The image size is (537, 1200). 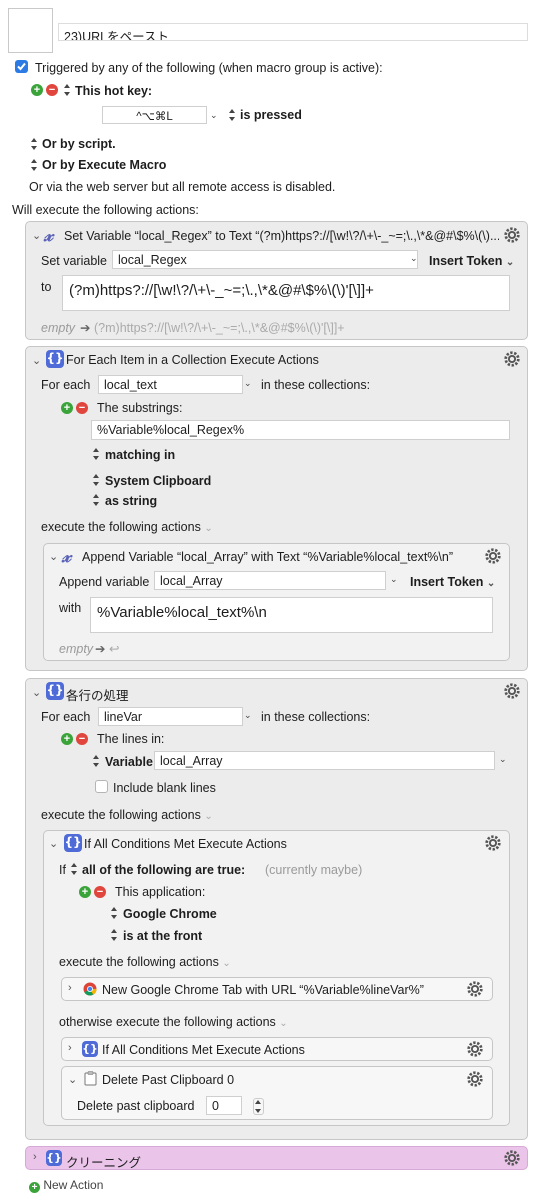 I want to click on lines-variable-dropdown-icon: ⌄, so click(x=503, y=759).